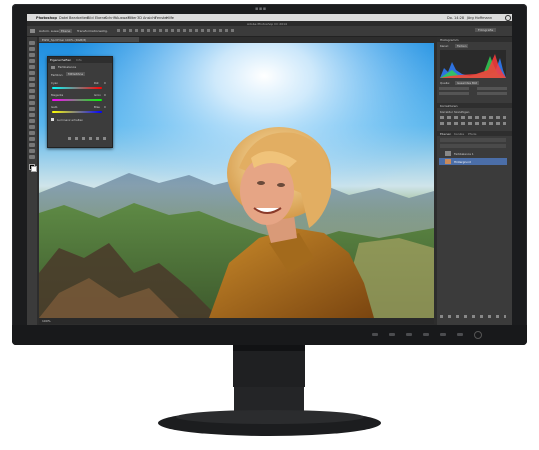  What do you see at coordinates (89, 39) in the screenshot?
I see `document-tab: EIZO_hp.tif bei 100% (RGB/8)` at bounding box center [89, 39].